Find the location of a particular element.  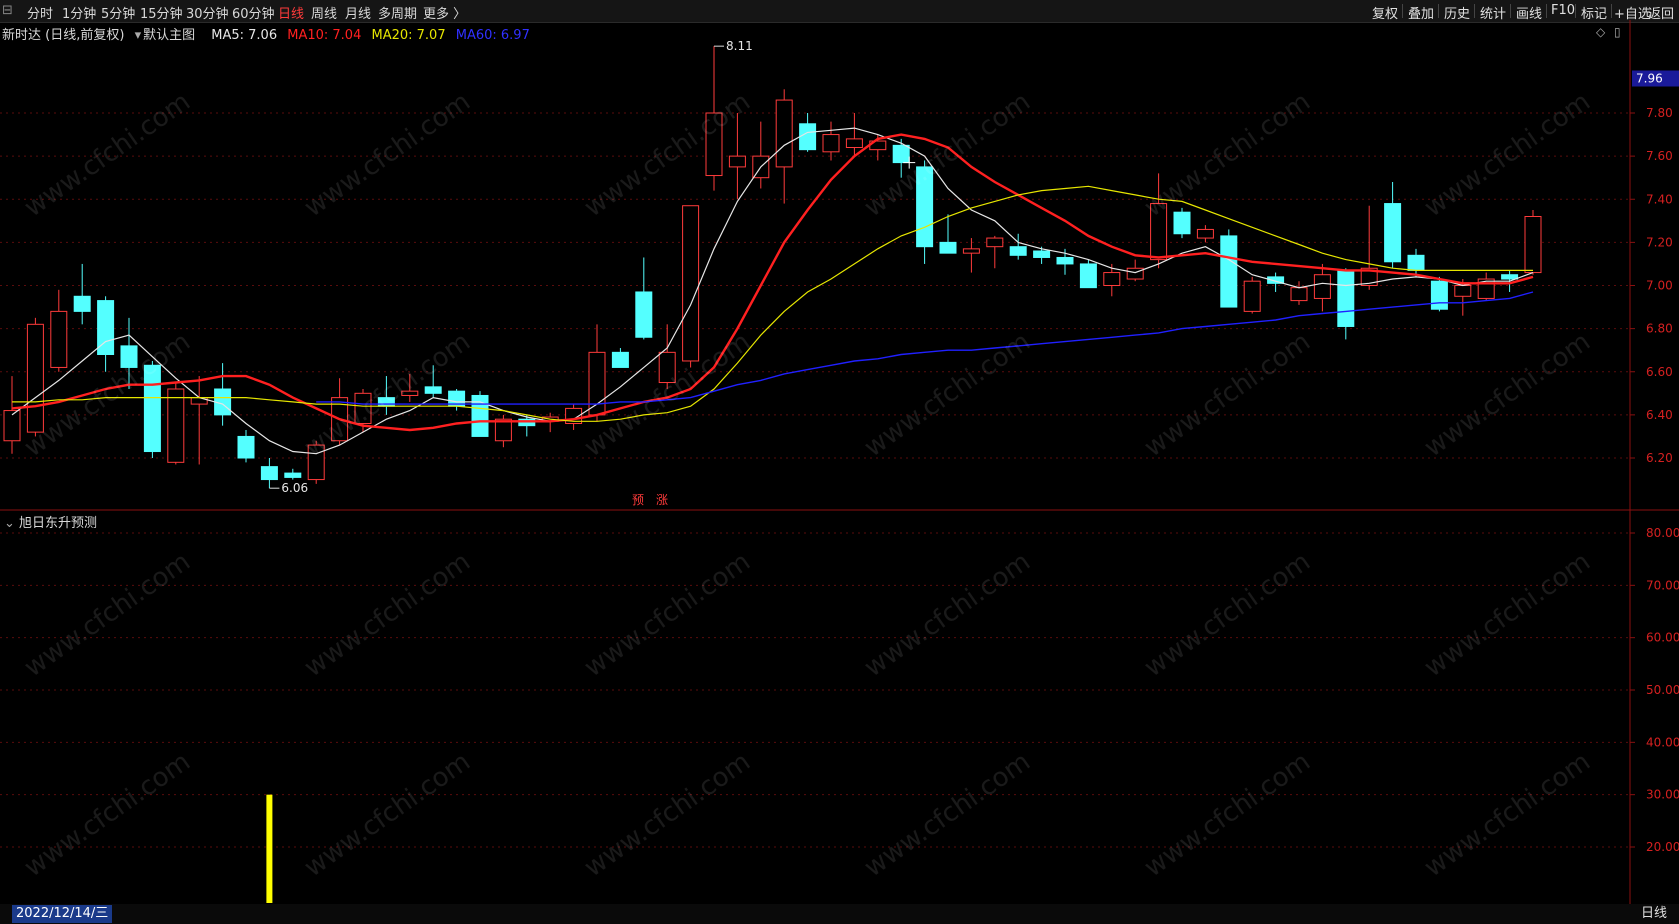

indicator-bar is located at coordinates (269, 848).